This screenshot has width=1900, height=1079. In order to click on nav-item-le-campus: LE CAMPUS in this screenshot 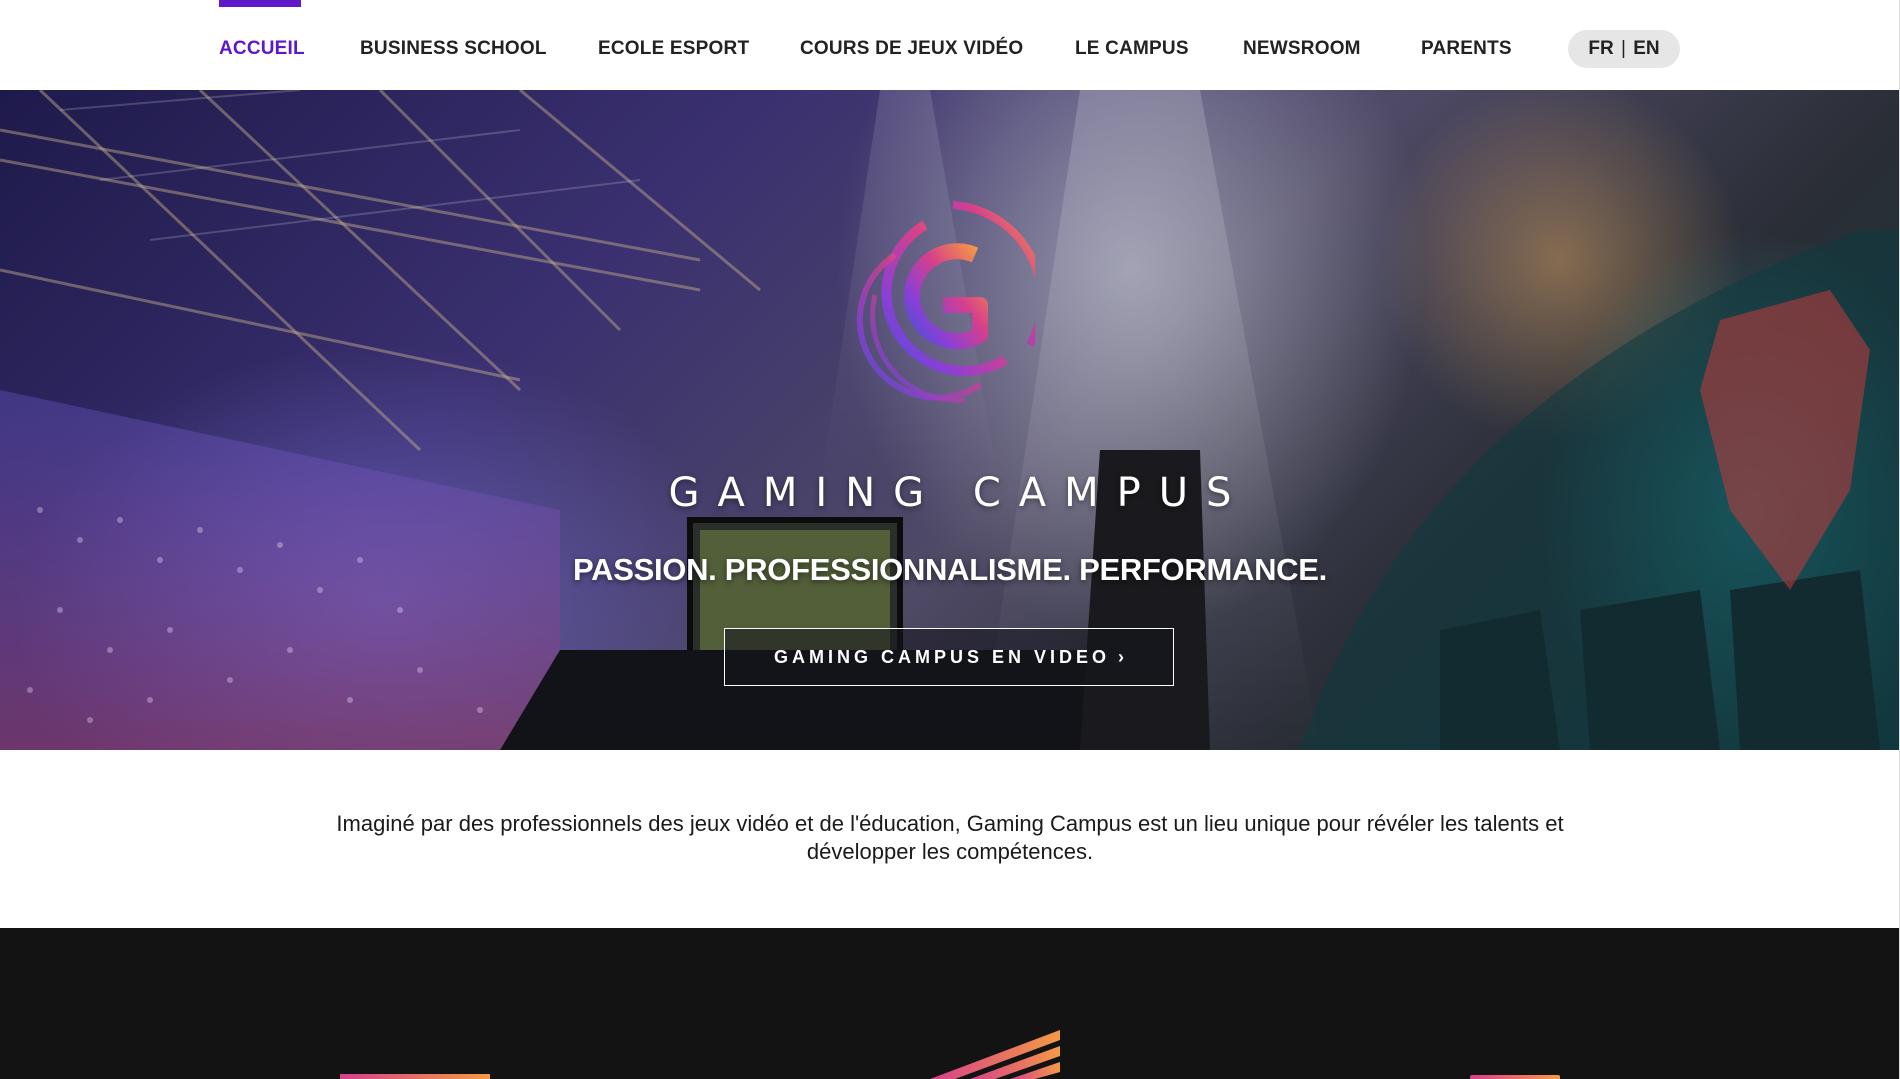, I will do `click(1132, 45)`.